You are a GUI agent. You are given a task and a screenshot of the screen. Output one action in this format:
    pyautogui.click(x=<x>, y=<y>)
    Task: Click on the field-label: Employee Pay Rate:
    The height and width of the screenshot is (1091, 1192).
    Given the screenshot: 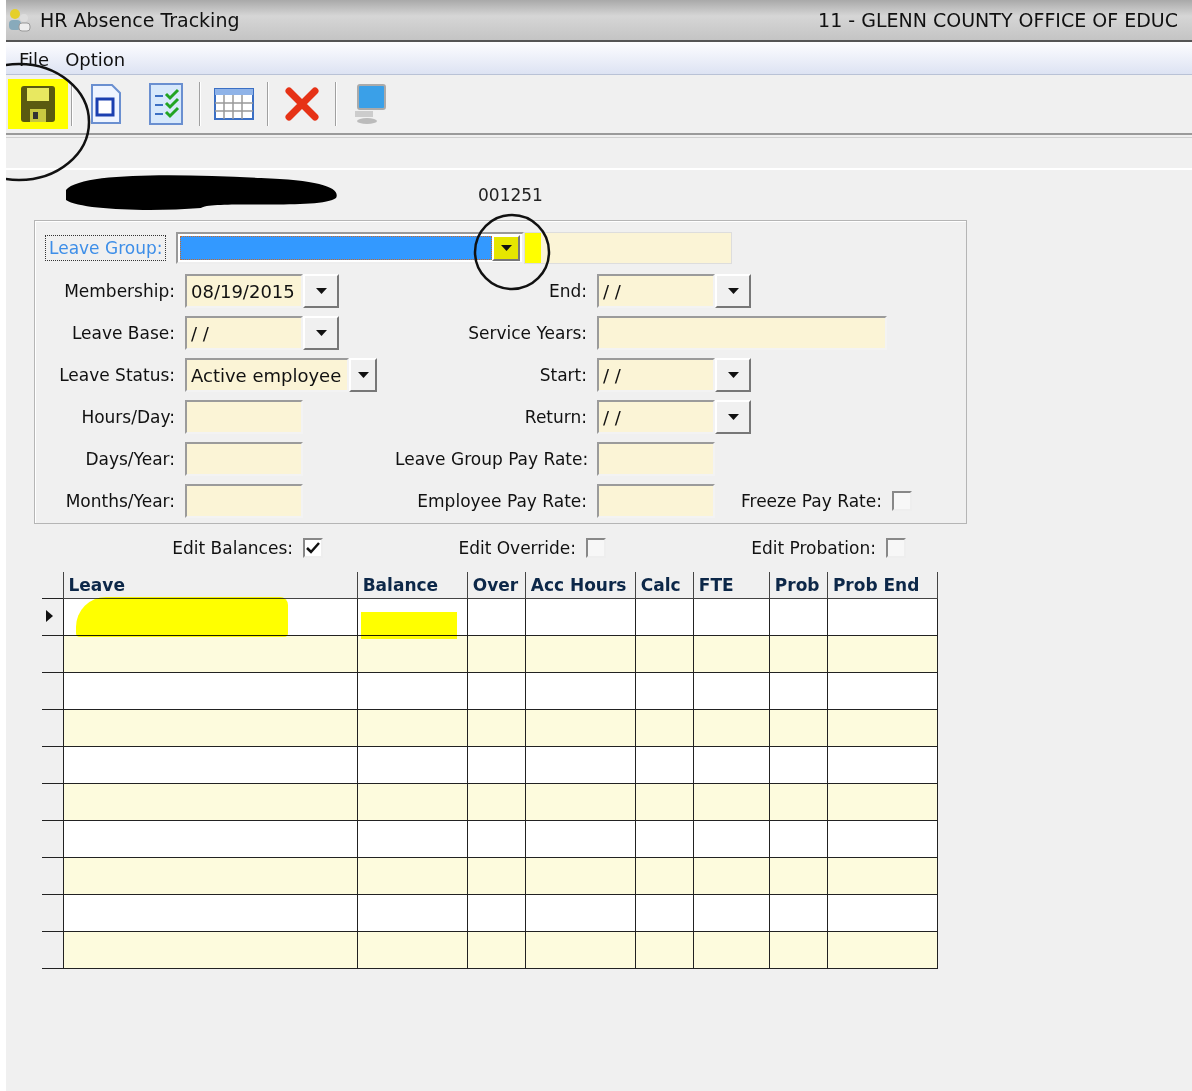 What is the action you would take?
    pyautogui.click(x=502, y=501)
    